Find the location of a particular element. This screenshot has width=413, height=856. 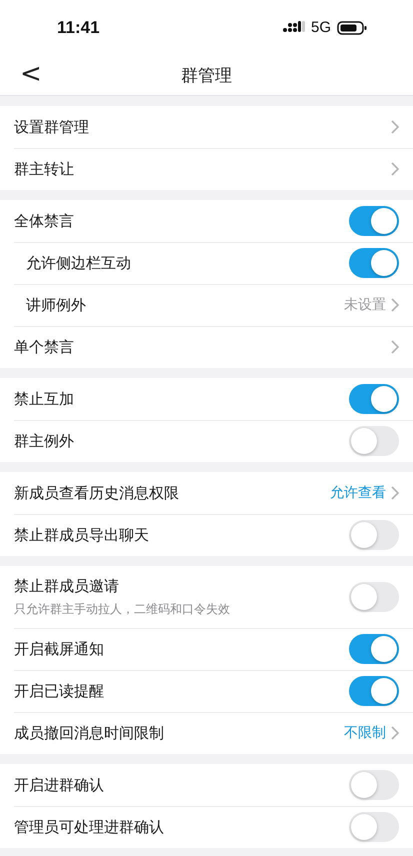

settings-row: 群主例外 is located at coordinates (206, 441).